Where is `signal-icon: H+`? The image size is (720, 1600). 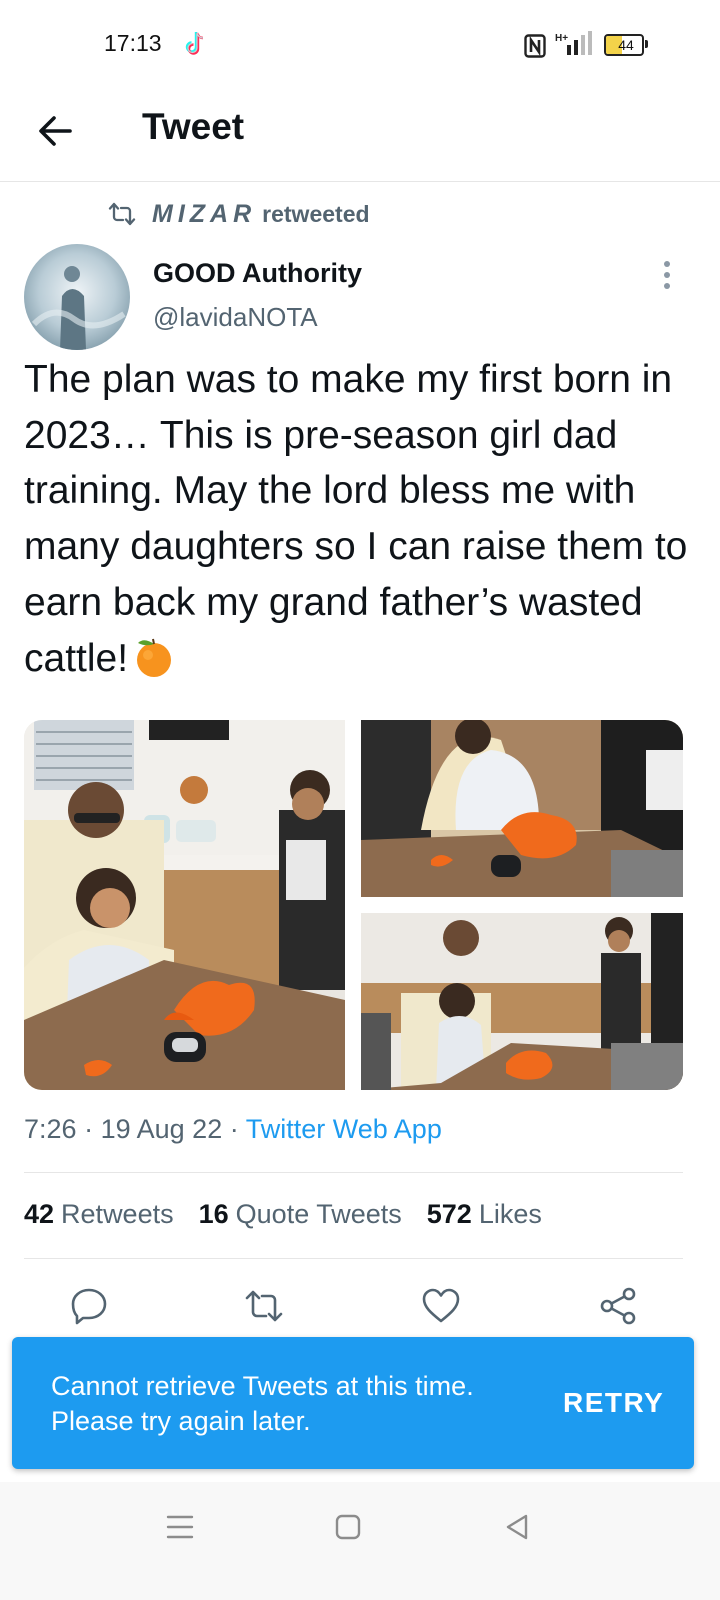
signal-icon: H+ is located at coordinates (573, 43).